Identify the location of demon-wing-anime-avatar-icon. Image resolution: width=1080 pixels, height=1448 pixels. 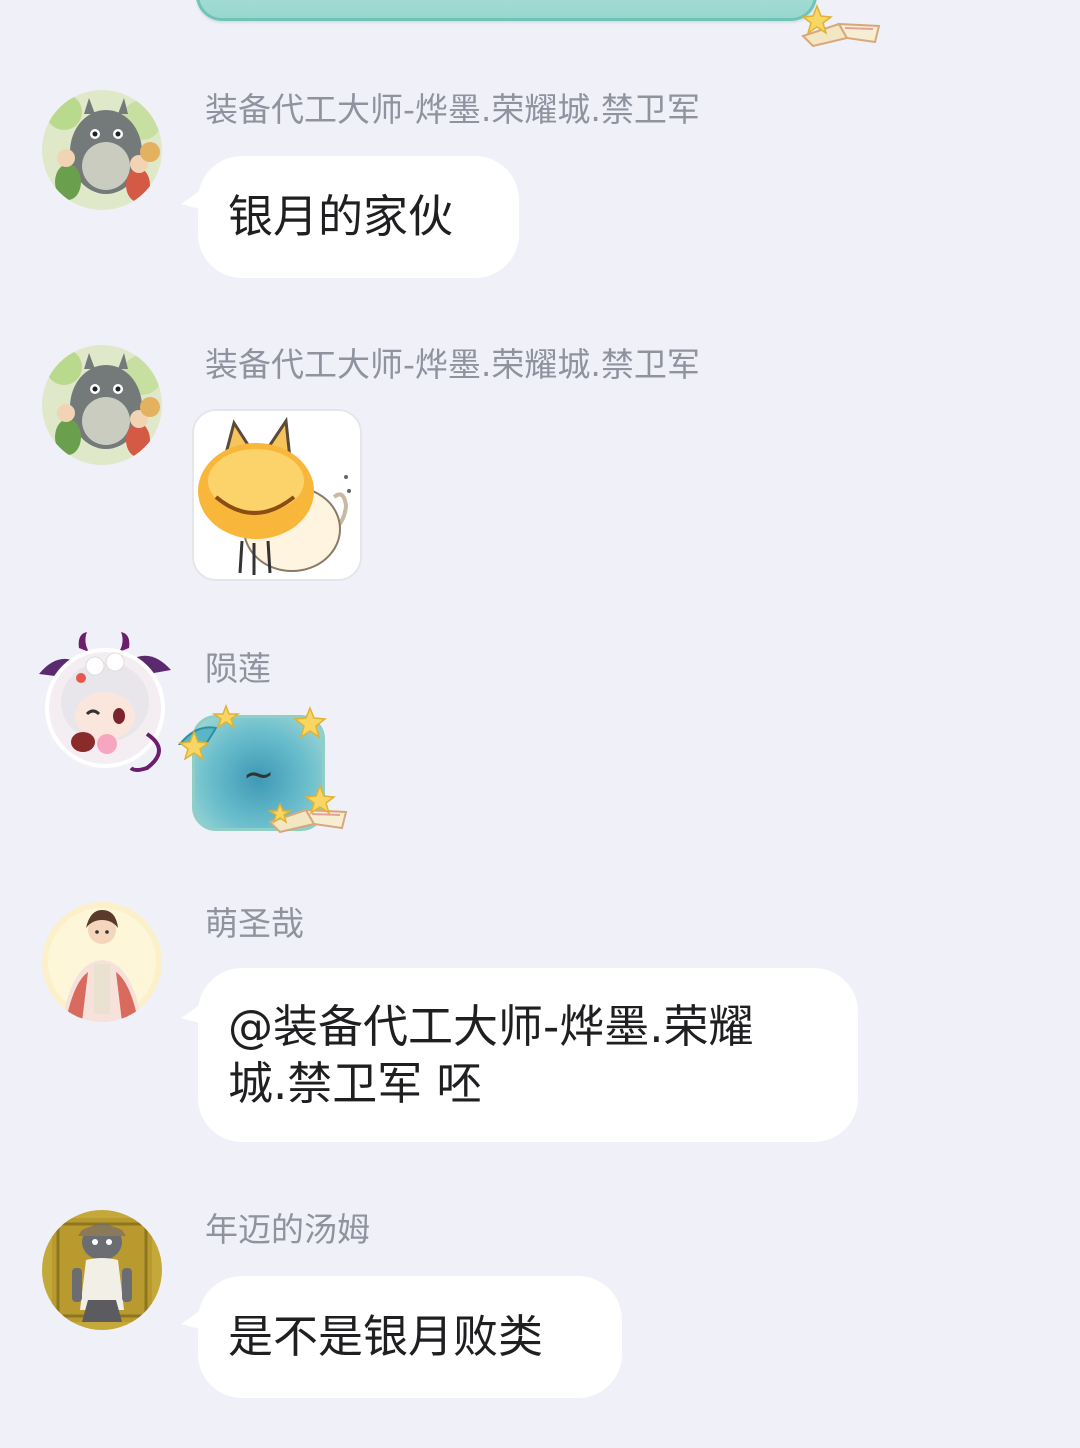
(105, 702).